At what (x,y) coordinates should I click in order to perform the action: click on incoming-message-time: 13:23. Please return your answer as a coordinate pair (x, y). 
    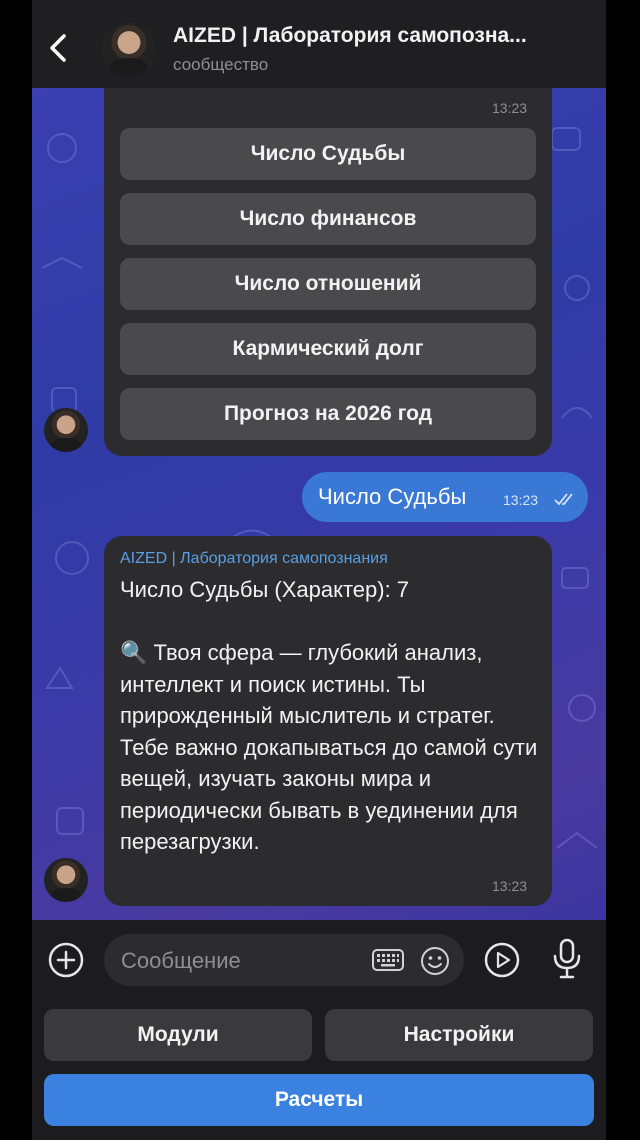
    Looking at the image, I should click on (510, 886).